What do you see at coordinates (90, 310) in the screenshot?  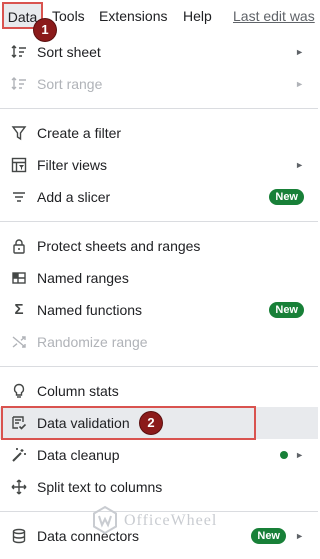 I see `menu-item-label: Named functions` at bounding box center [90, 310].